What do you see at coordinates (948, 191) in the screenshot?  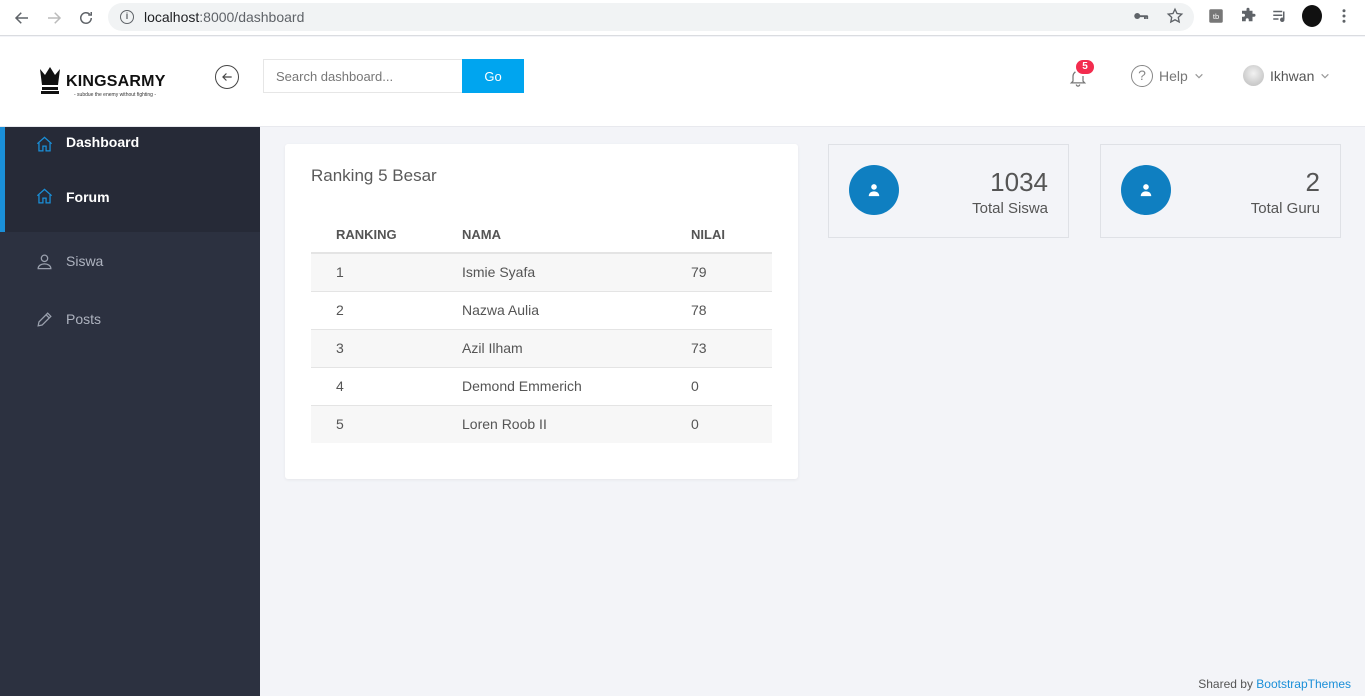 I see `stat-card-total-siswa: 1034 Total Siswa` at bounding box center [948, 191].